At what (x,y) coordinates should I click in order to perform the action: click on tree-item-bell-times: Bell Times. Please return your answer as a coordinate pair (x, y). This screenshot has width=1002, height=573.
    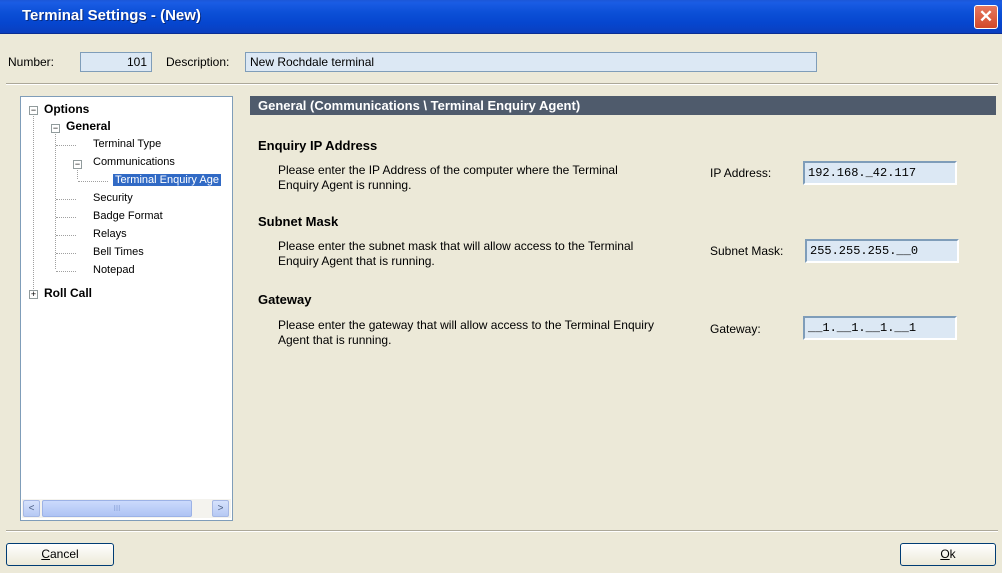
    Looking at the image, I should click on (118, 252).